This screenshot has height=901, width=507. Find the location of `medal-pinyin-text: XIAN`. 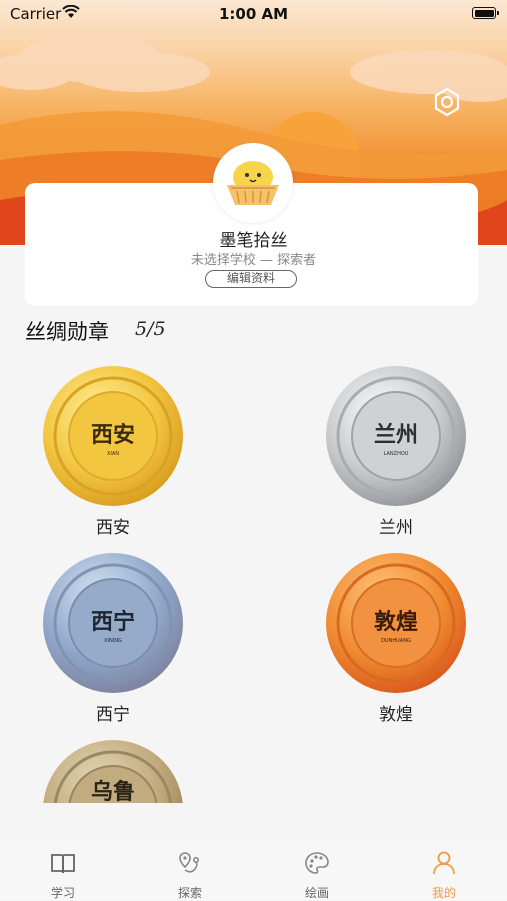

medal-pinyin-text: XIAN is located at coordinates (113, 454).